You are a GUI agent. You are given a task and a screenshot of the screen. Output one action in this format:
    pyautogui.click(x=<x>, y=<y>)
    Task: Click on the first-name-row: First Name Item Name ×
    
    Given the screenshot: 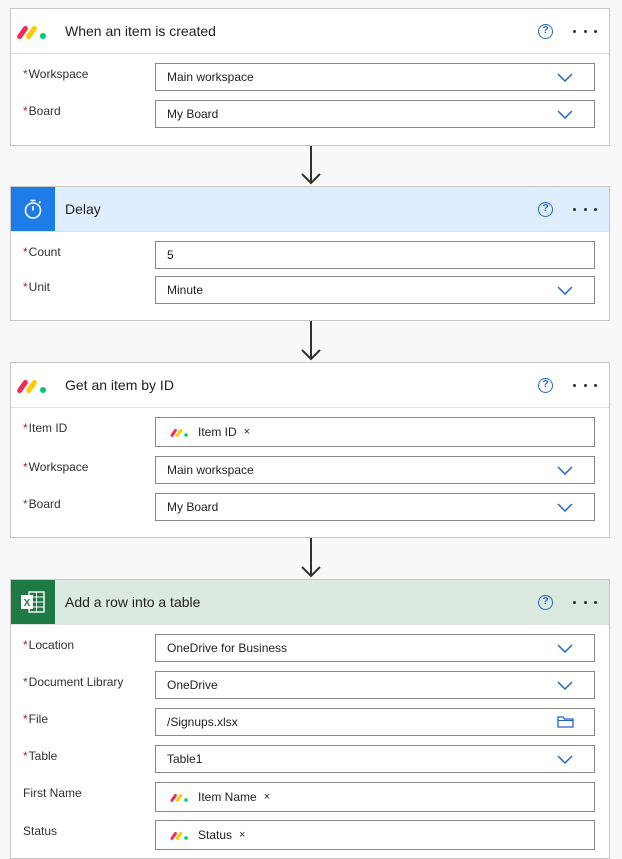 What is the action you would take?
    pyautogui.click(x=310, y=797)
    